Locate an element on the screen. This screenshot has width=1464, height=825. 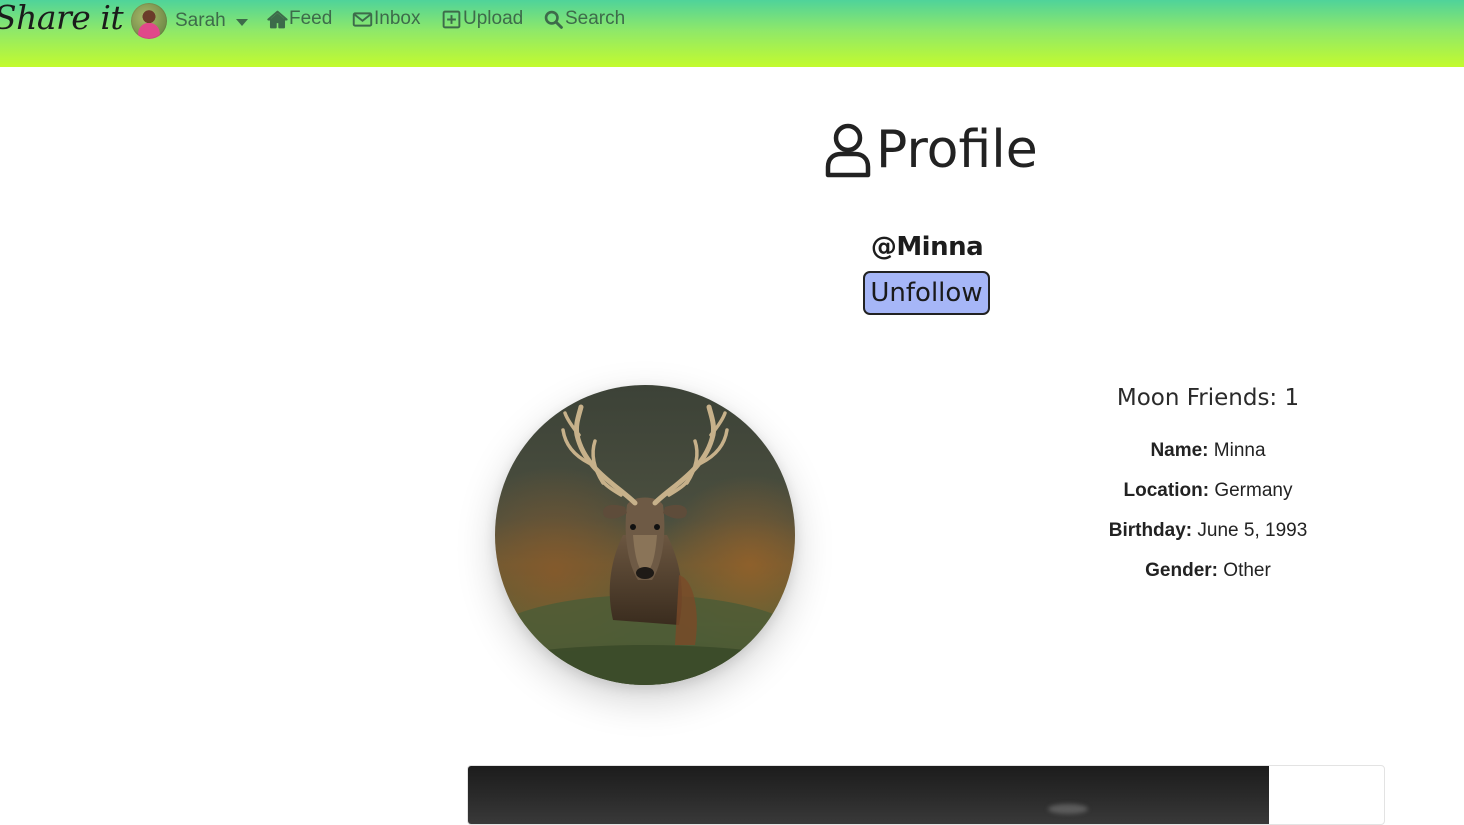
info-location: Location: Germany is located at coordinates (1208, 491).